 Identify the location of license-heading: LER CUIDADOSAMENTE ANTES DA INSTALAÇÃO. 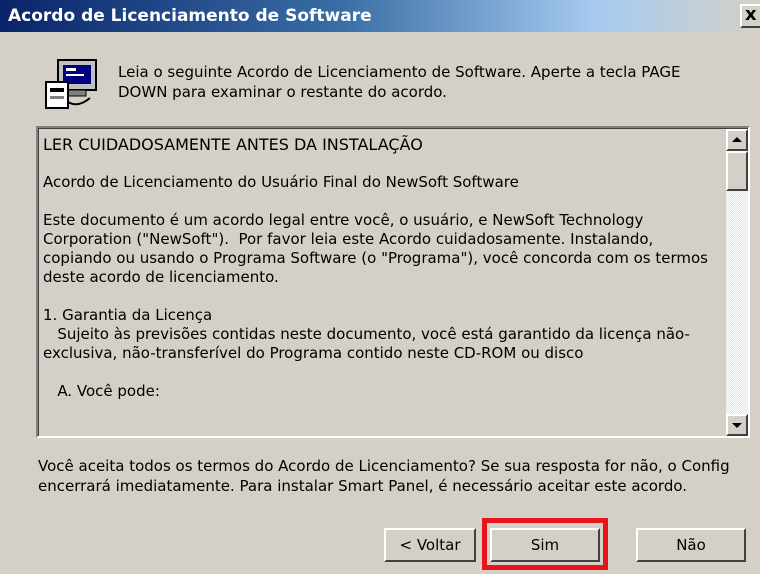
(233, 144).